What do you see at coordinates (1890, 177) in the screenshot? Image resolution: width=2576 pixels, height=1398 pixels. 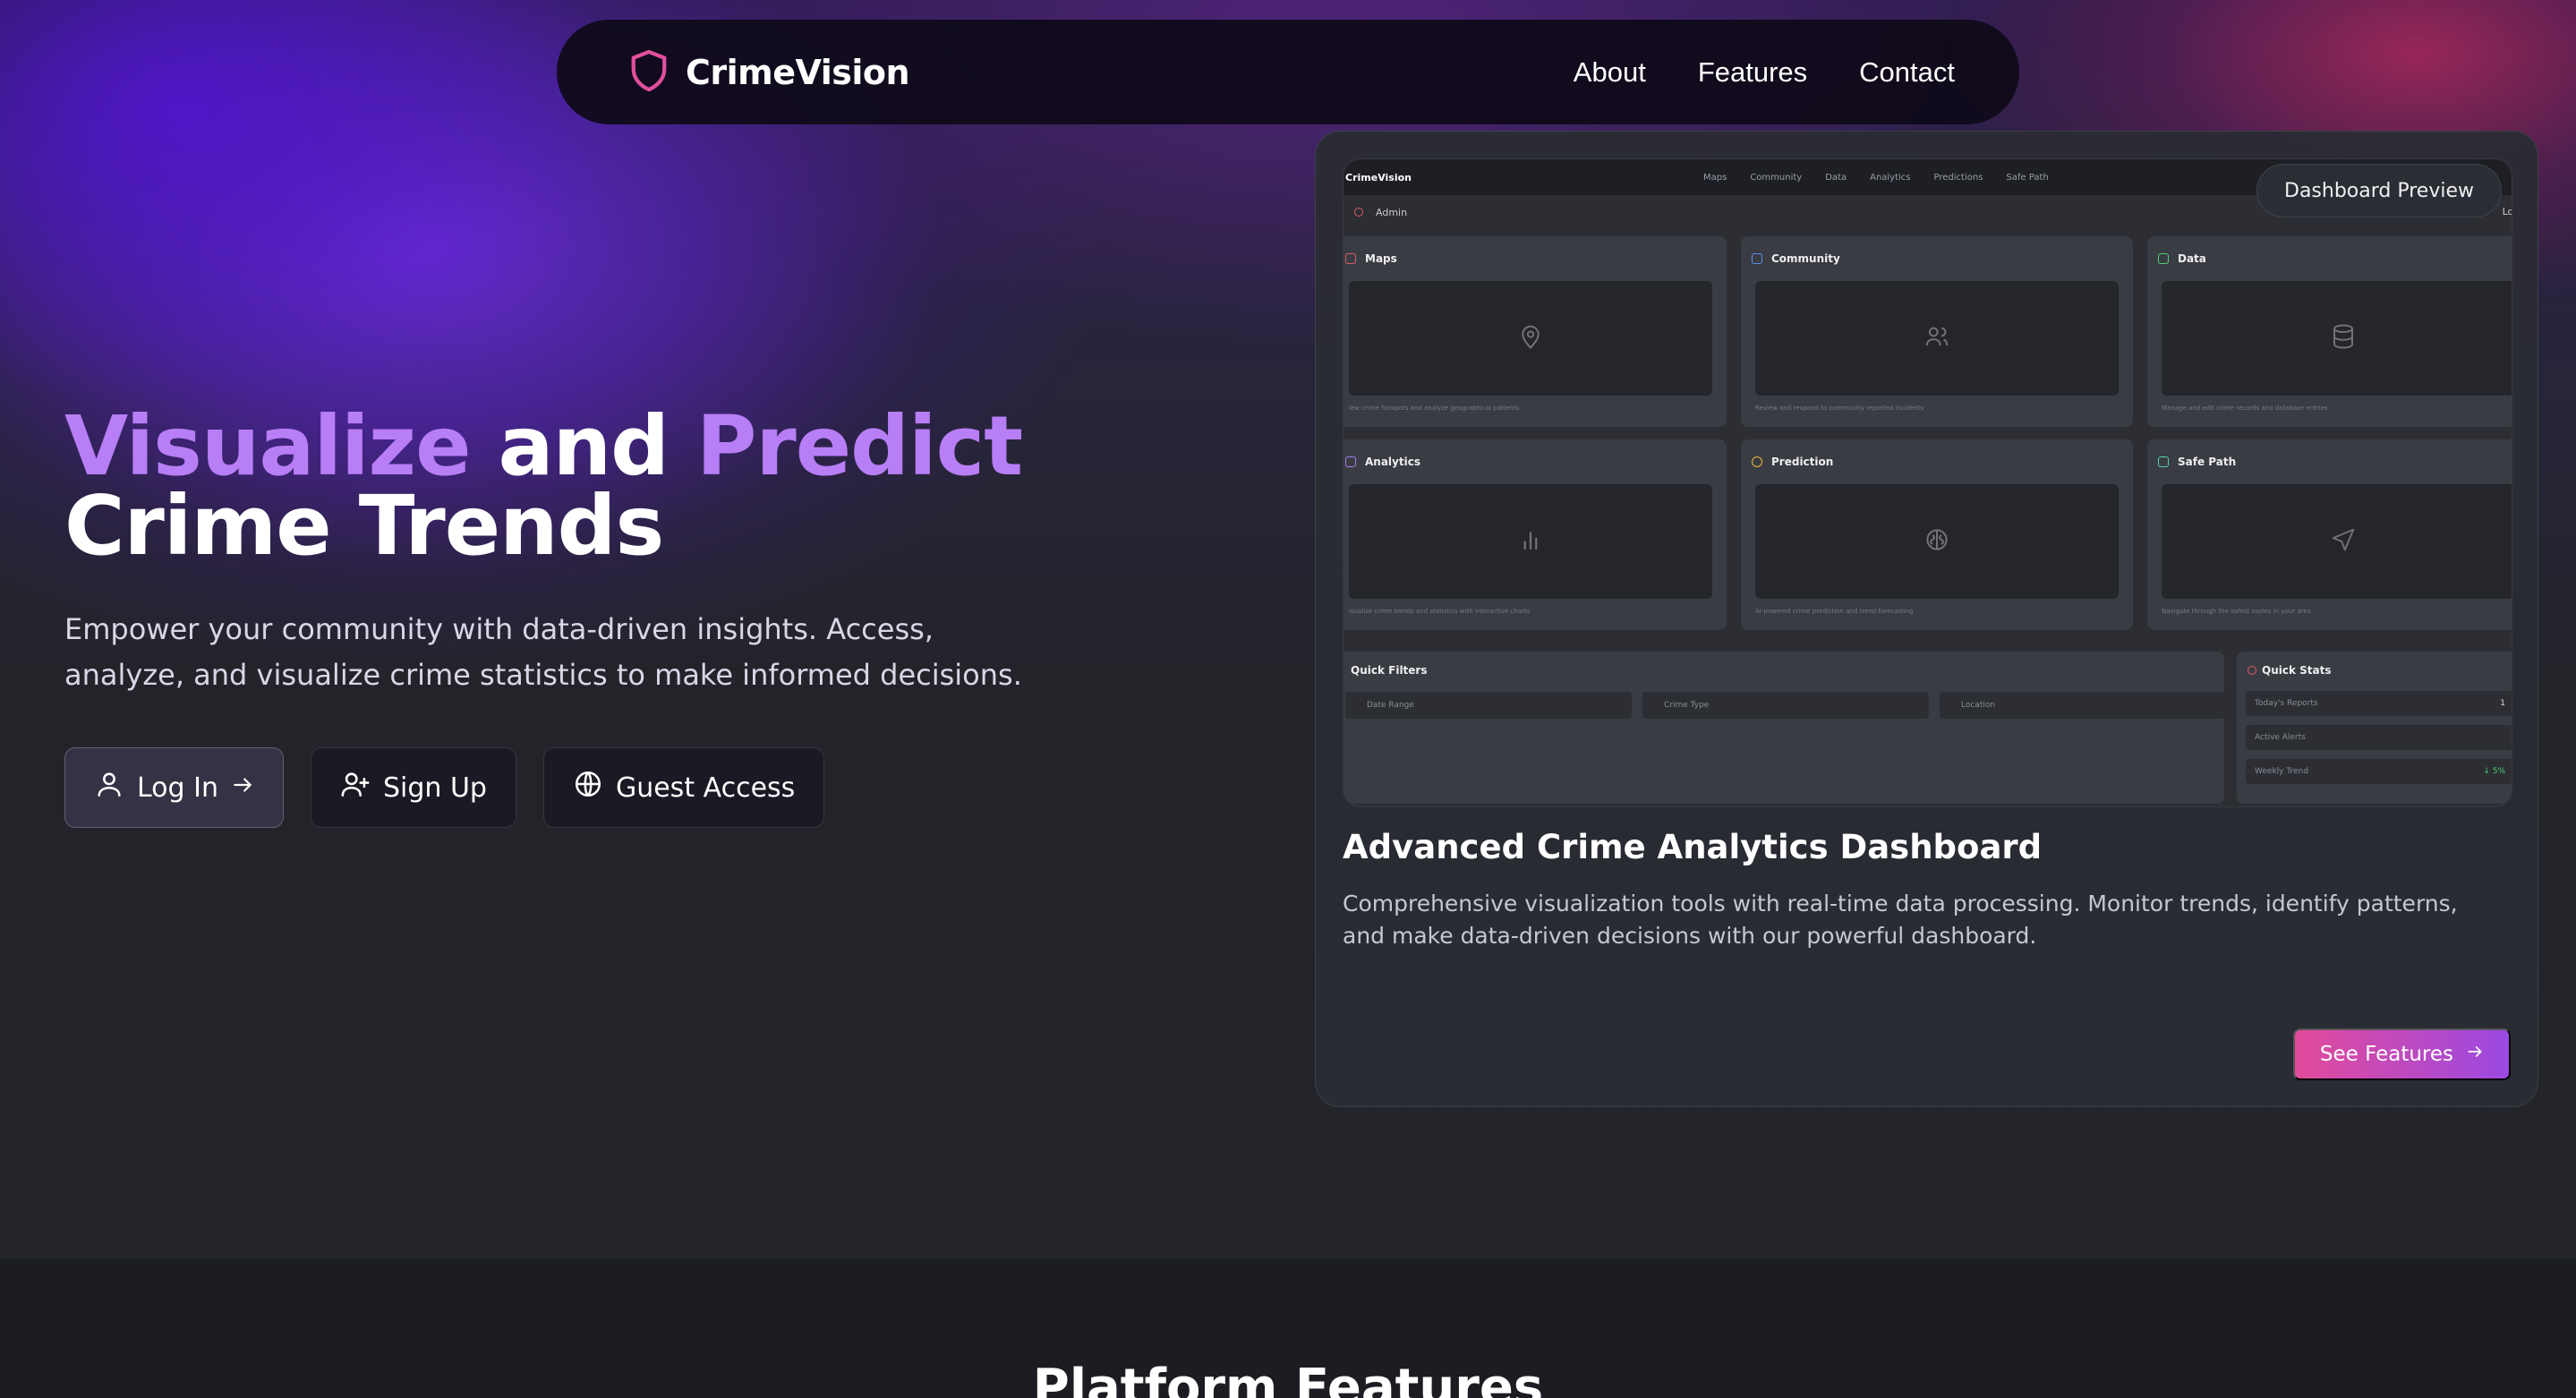 I see `preview-nav-analytics: Analytics` at bounding box center [1890, 177].